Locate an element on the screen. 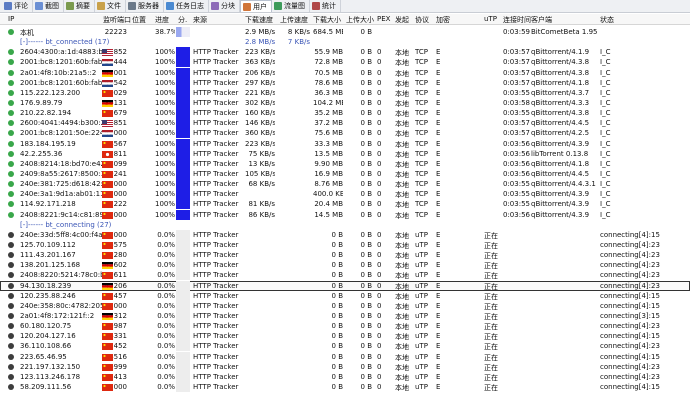 The height and width of the screenshot is (414, 690). tab-comment: 评论 is located at coordinates (17, 6).